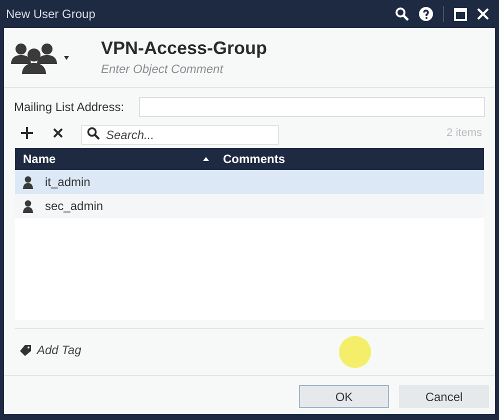  What do you see at coordinates (483, 14) in the screenshot?
I see `close-icon` at bounding box center [483, 14].